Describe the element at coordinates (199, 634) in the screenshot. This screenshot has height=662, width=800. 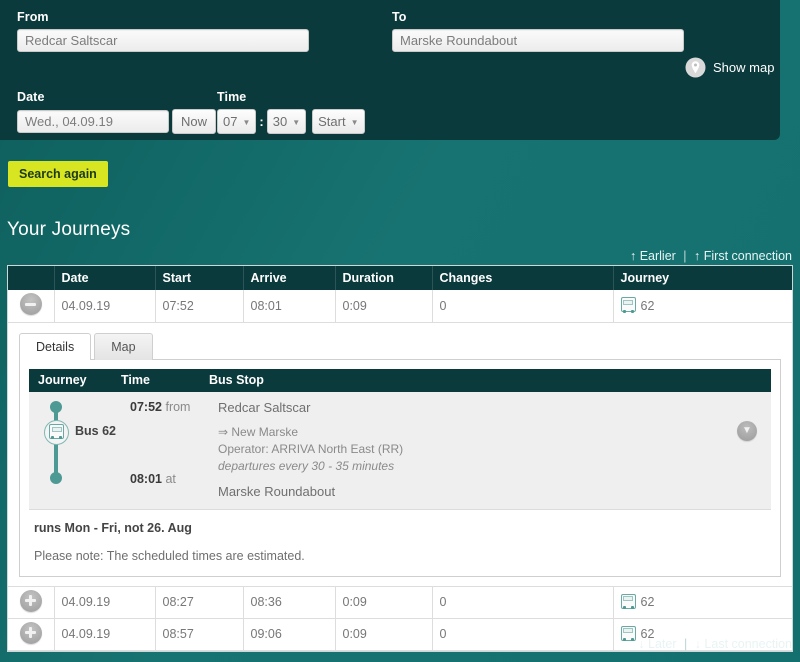
I see `cell-start: 08:57` at that location.